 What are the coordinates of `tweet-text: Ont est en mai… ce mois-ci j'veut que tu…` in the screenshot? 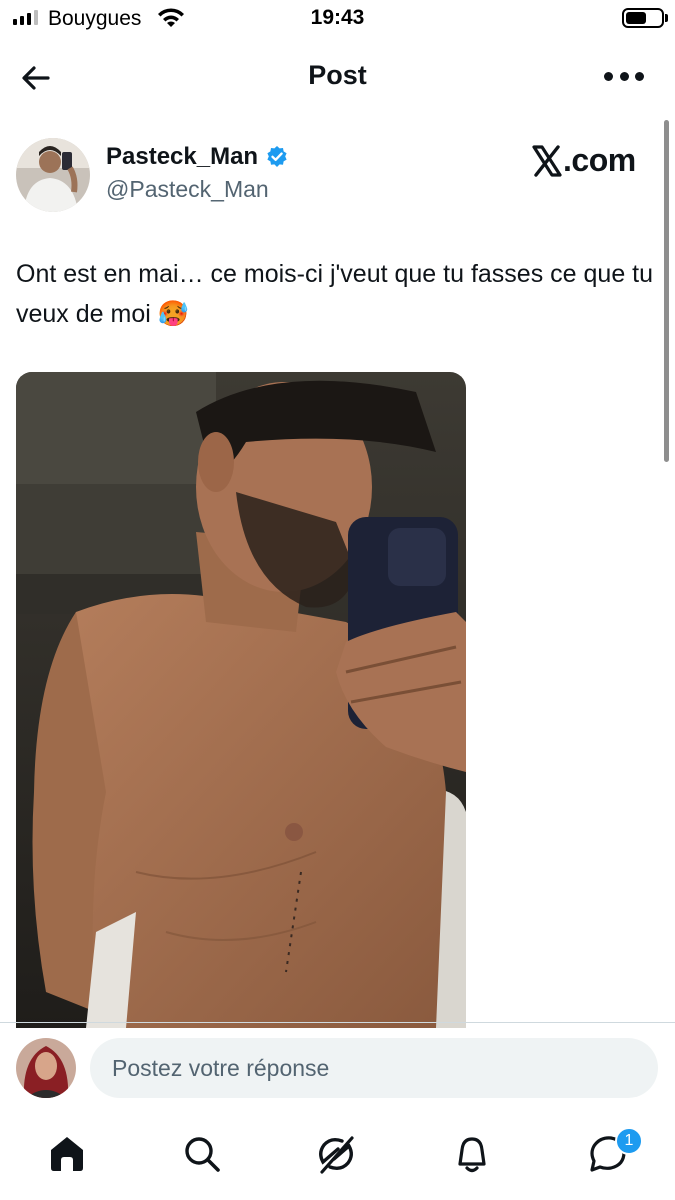 It's located at (335, 294).